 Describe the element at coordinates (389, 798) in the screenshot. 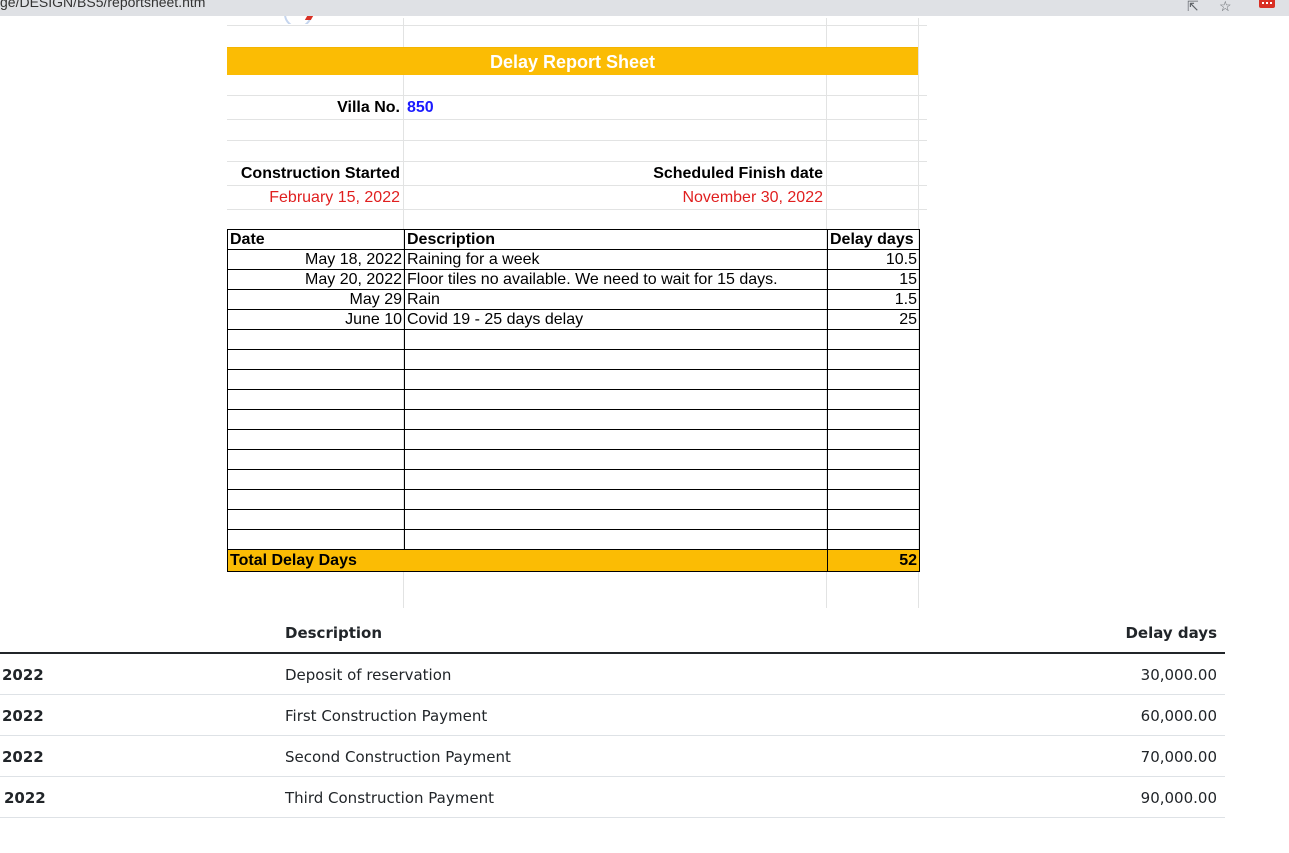

I see `payment-description: Third Construction Payment` at that location.